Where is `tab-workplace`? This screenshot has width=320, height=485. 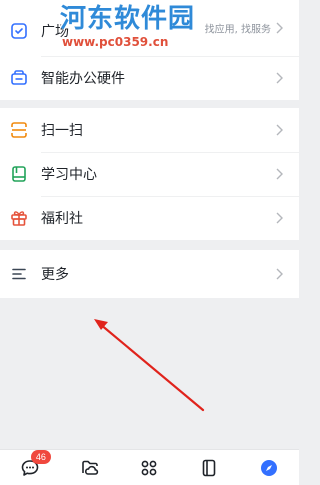
tab-workplace is located at coordinates (149, 468).